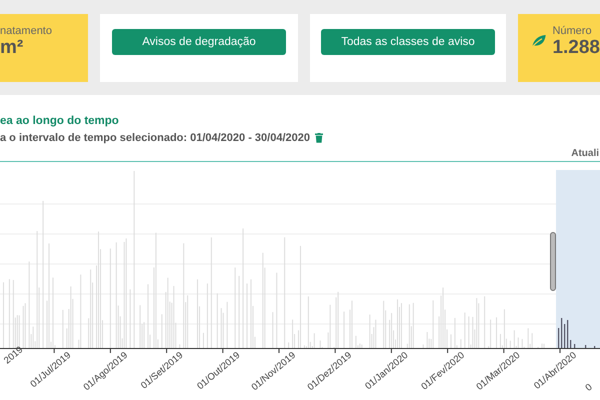  I want to click on trash-icon, so click(318, 138).